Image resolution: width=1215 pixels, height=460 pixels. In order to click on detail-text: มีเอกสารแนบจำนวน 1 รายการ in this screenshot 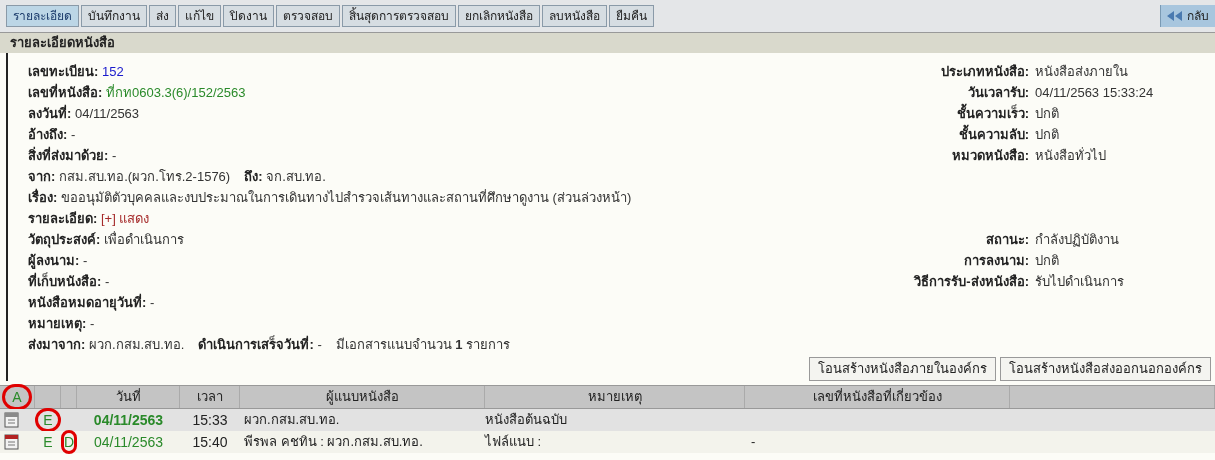, I will do `click(423, 344)`.